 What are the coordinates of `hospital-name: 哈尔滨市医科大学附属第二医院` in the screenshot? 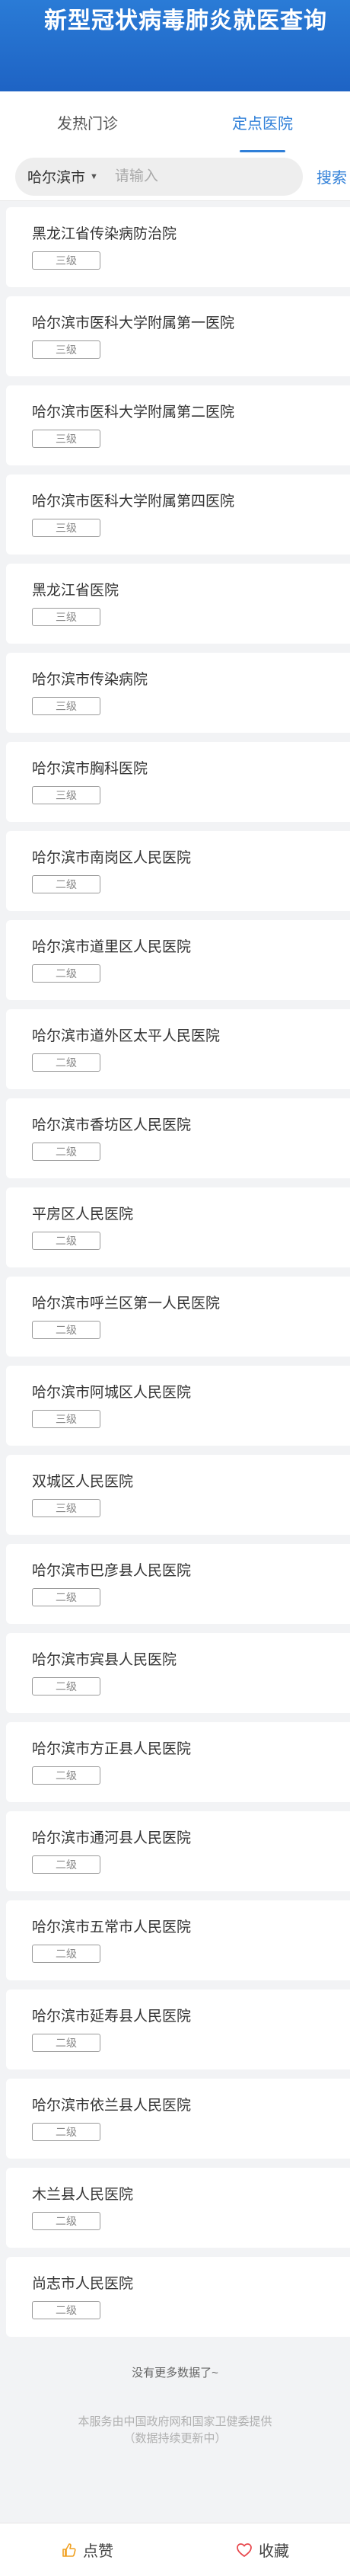 It's located at (133, 412).